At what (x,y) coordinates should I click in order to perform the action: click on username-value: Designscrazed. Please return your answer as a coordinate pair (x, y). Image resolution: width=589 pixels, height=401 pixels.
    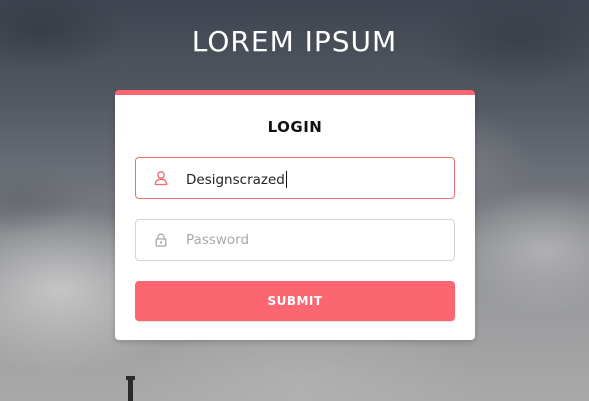
    Looking at the image, I should click on (235, 179).